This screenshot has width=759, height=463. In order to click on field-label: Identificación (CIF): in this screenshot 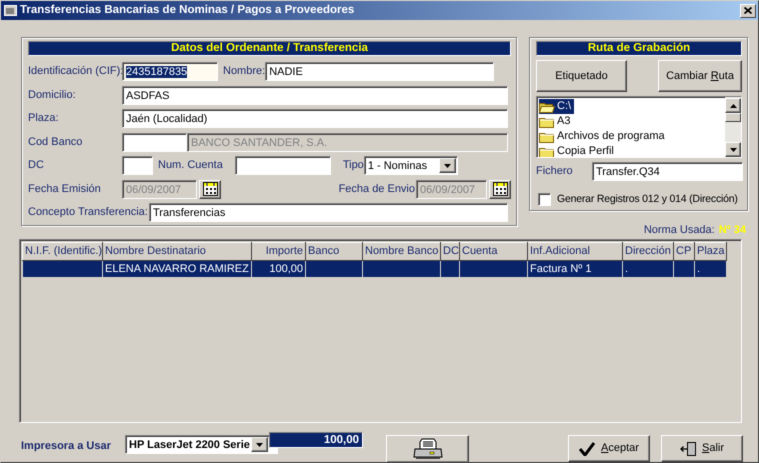, I will do `click(75, 72)`.